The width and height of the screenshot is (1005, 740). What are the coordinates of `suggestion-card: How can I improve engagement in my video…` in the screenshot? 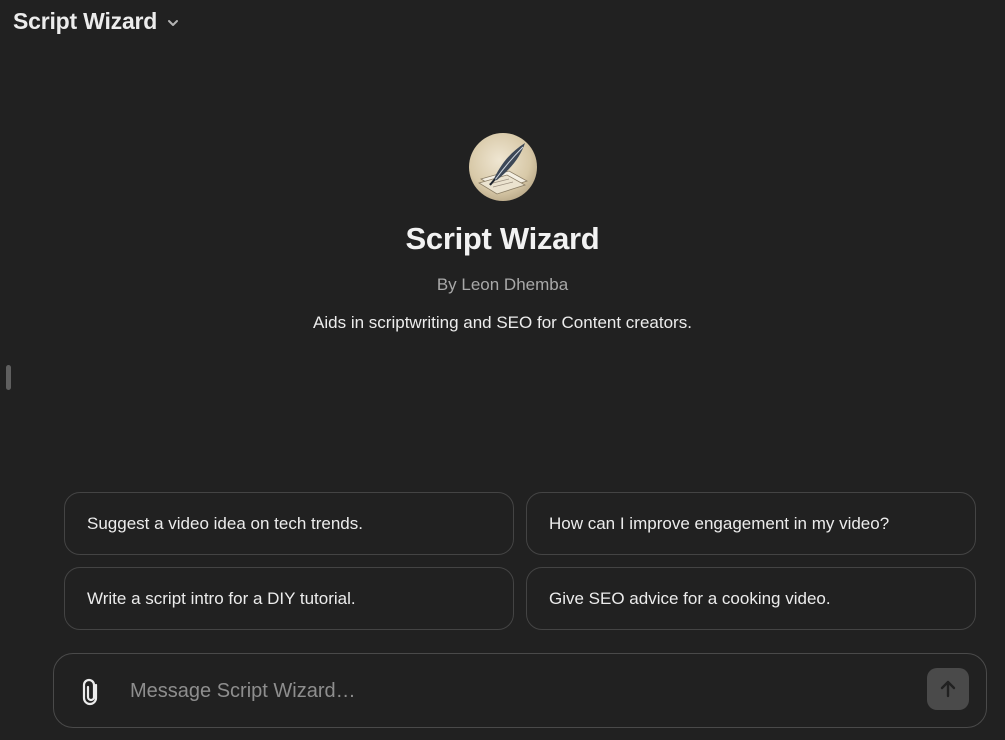 It's located at (751, 523).